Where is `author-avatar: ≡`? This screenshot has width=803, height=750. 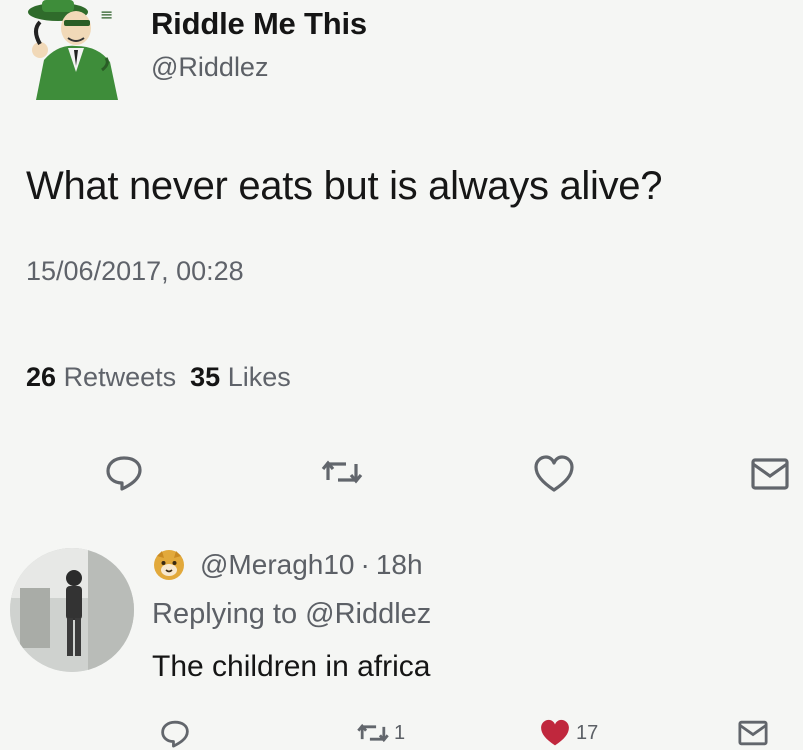
author-avatar: ≡ is located at coordinates (74, 50).